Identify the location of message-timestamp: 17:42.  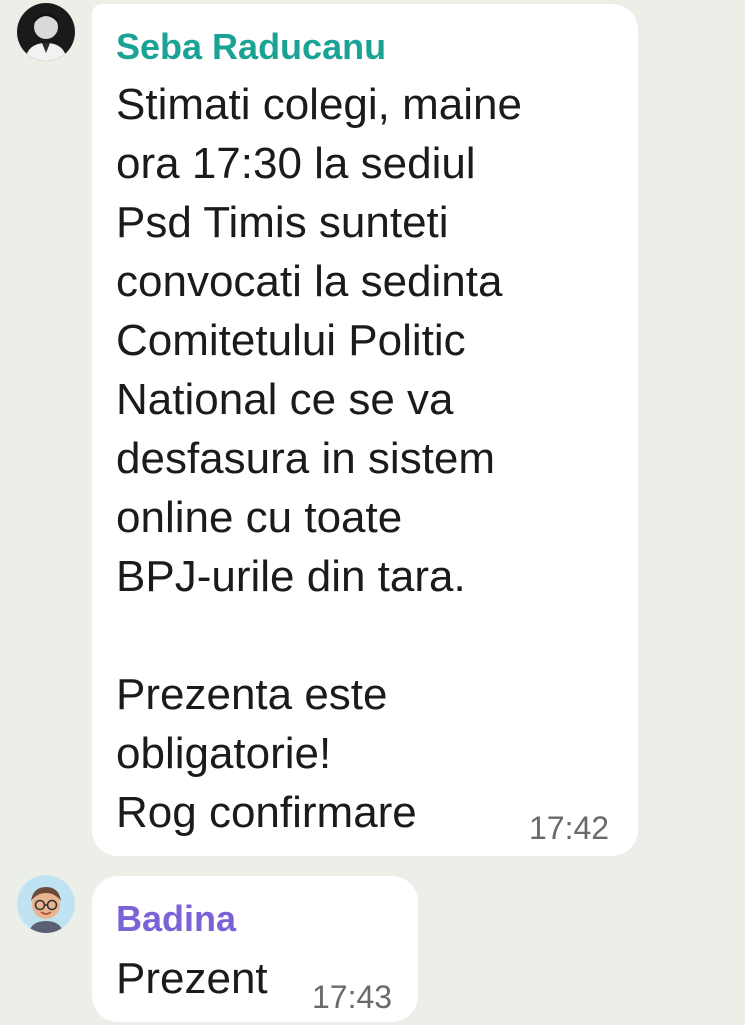
(569, 828).